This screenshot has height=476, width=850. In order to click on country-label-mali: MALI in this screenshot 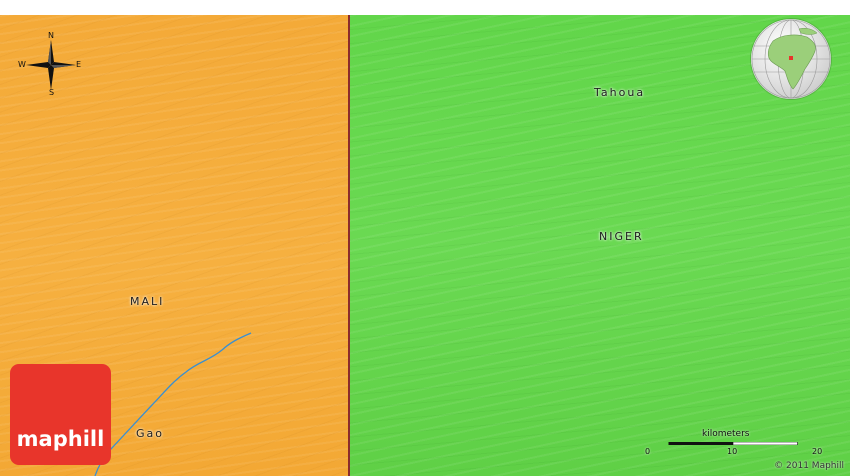, I will do `click(147, 301)`.